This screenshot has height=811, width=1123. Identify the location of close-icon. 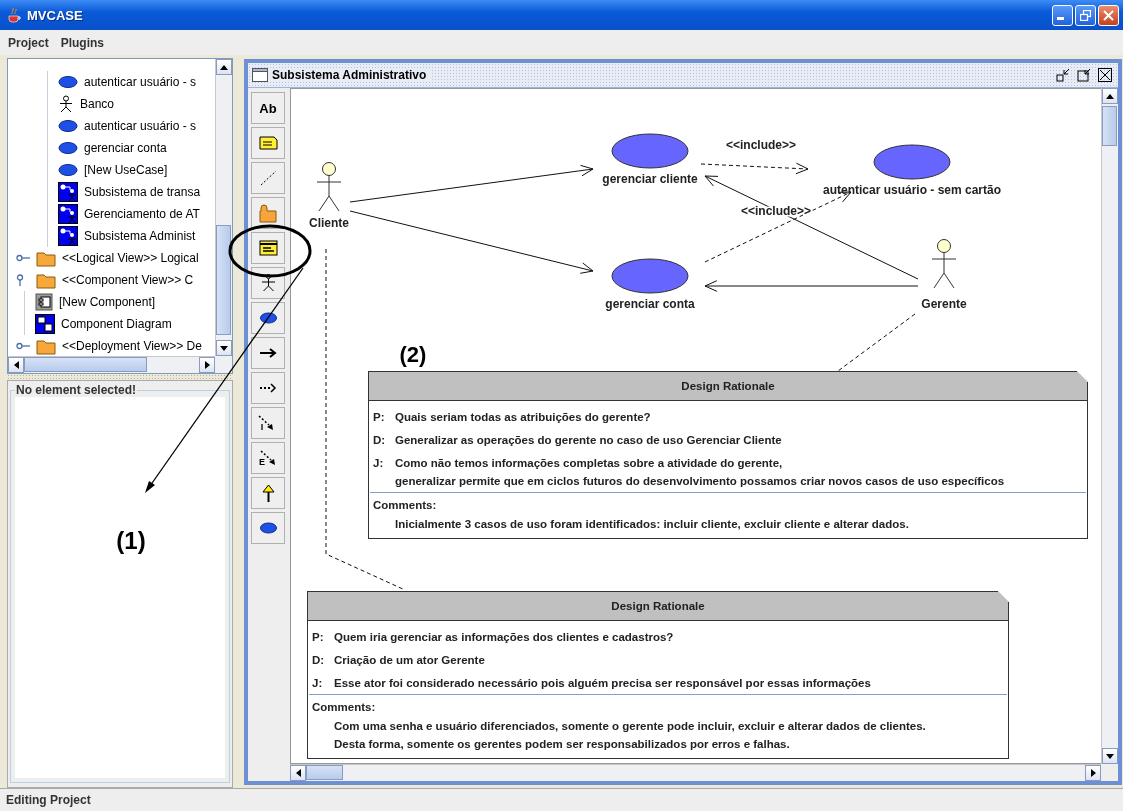
(1105, 75).